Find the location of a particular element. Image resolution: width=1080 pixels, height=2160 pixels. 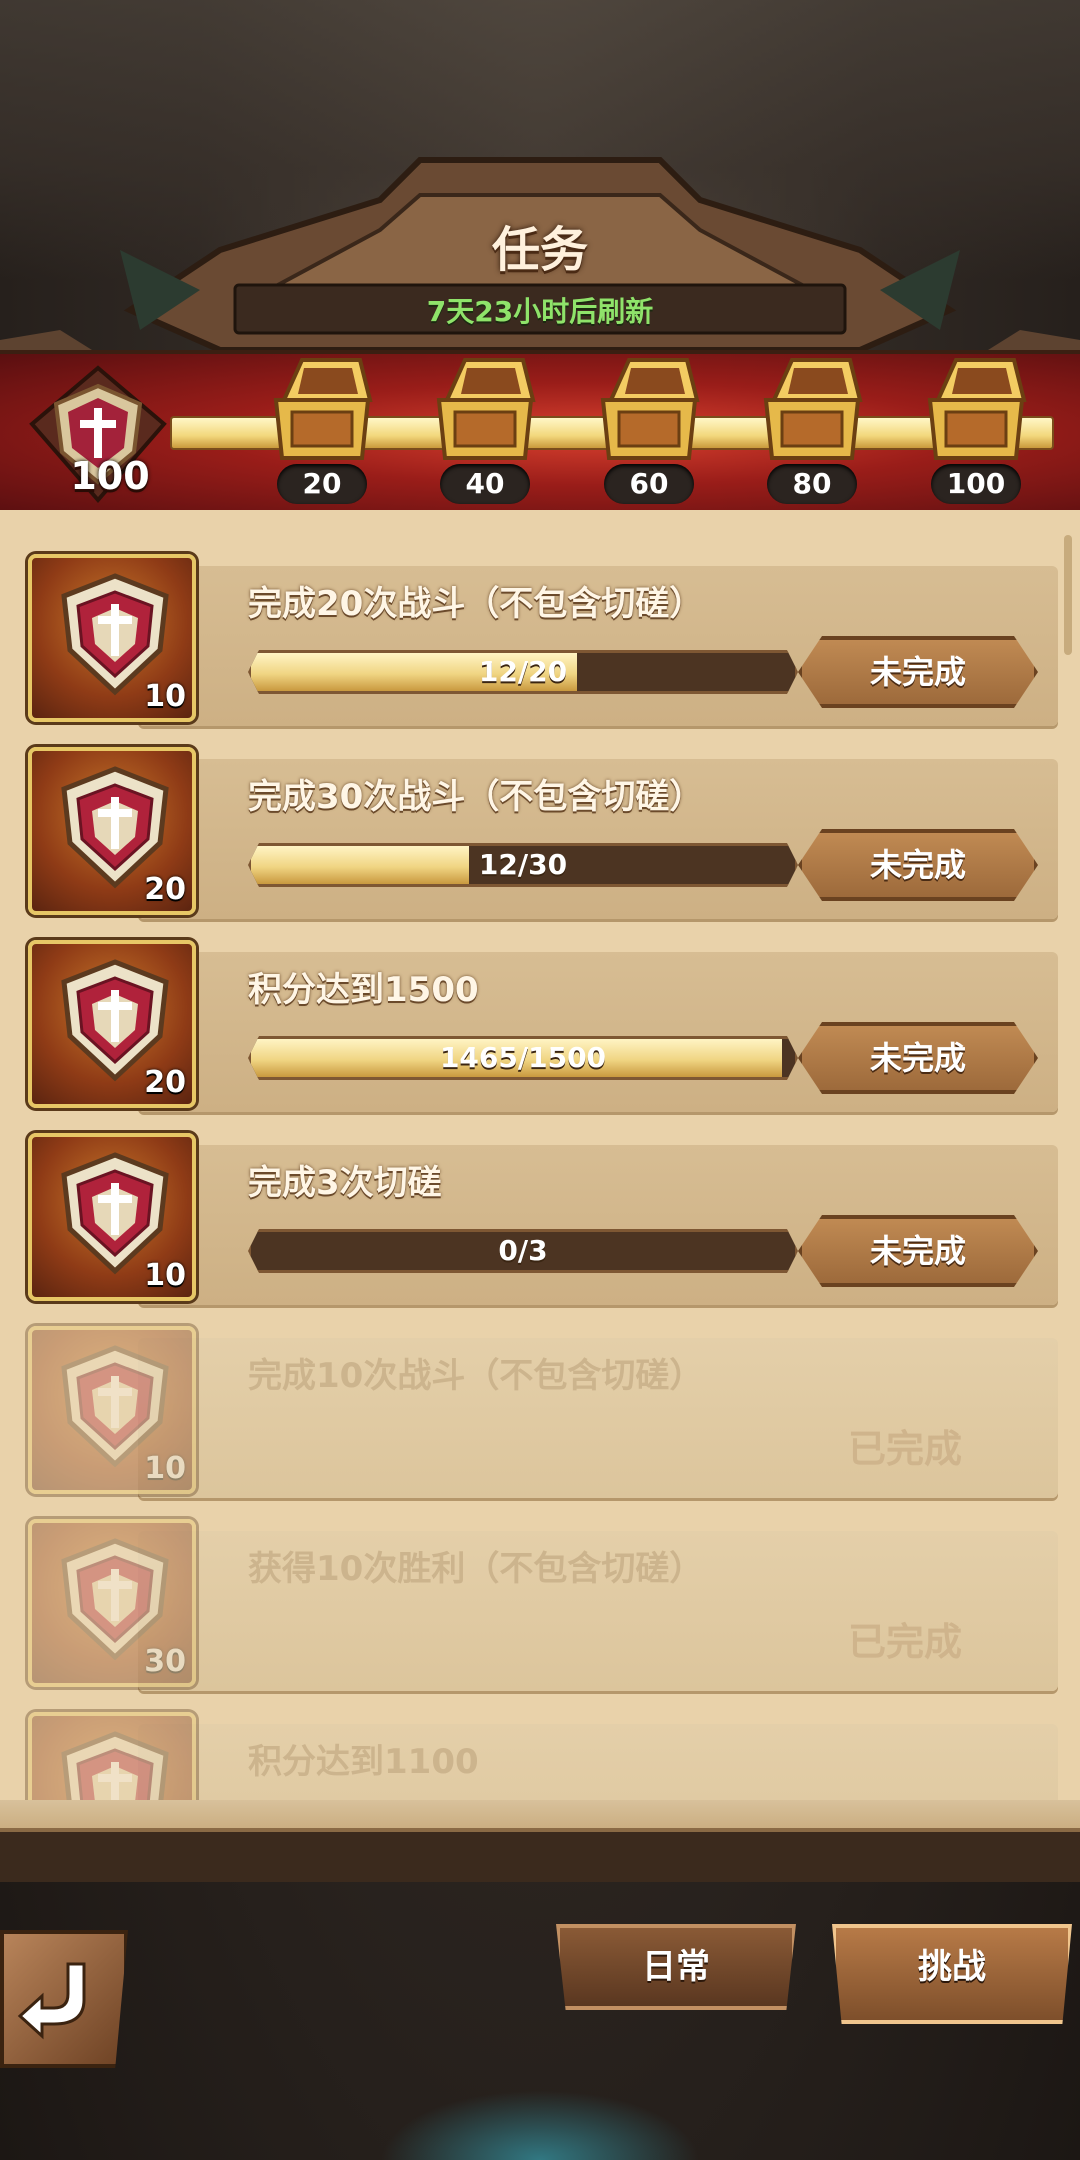

reward-banner: 100 20 40 60 80 100 is located at coordinates (540, 435).